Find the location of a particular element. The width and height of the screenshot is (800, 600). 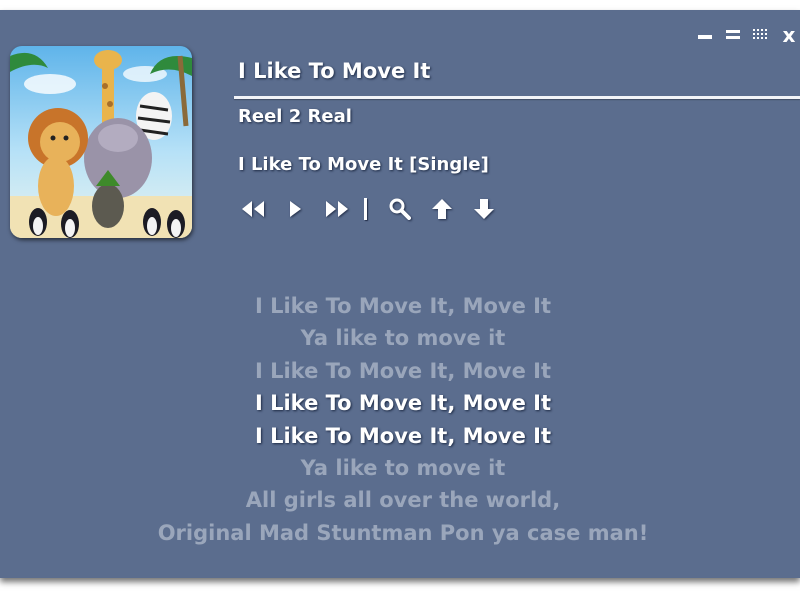

rewind-icon is located at coordinates (253, 209).